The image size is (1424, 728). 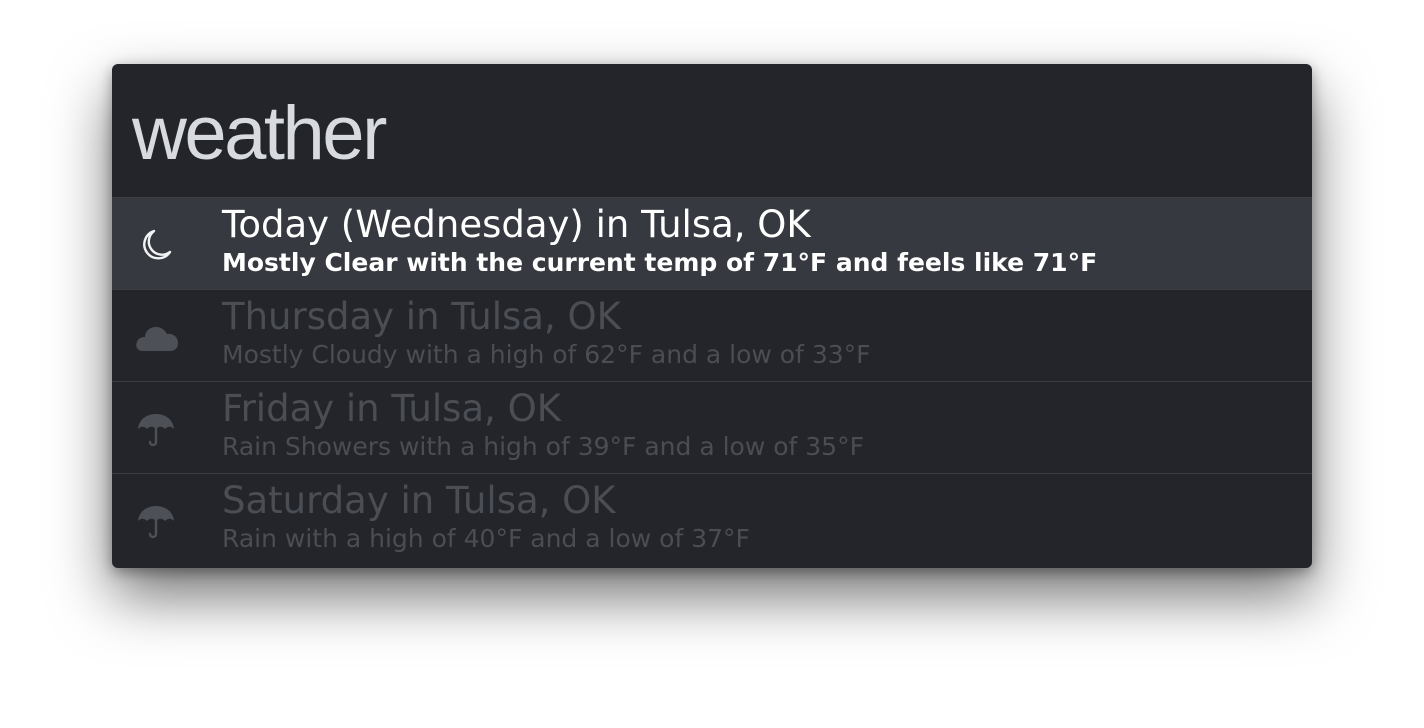 I want to click on result-title: Saturday in Tulsa, OK, so click(x=419, y=500).